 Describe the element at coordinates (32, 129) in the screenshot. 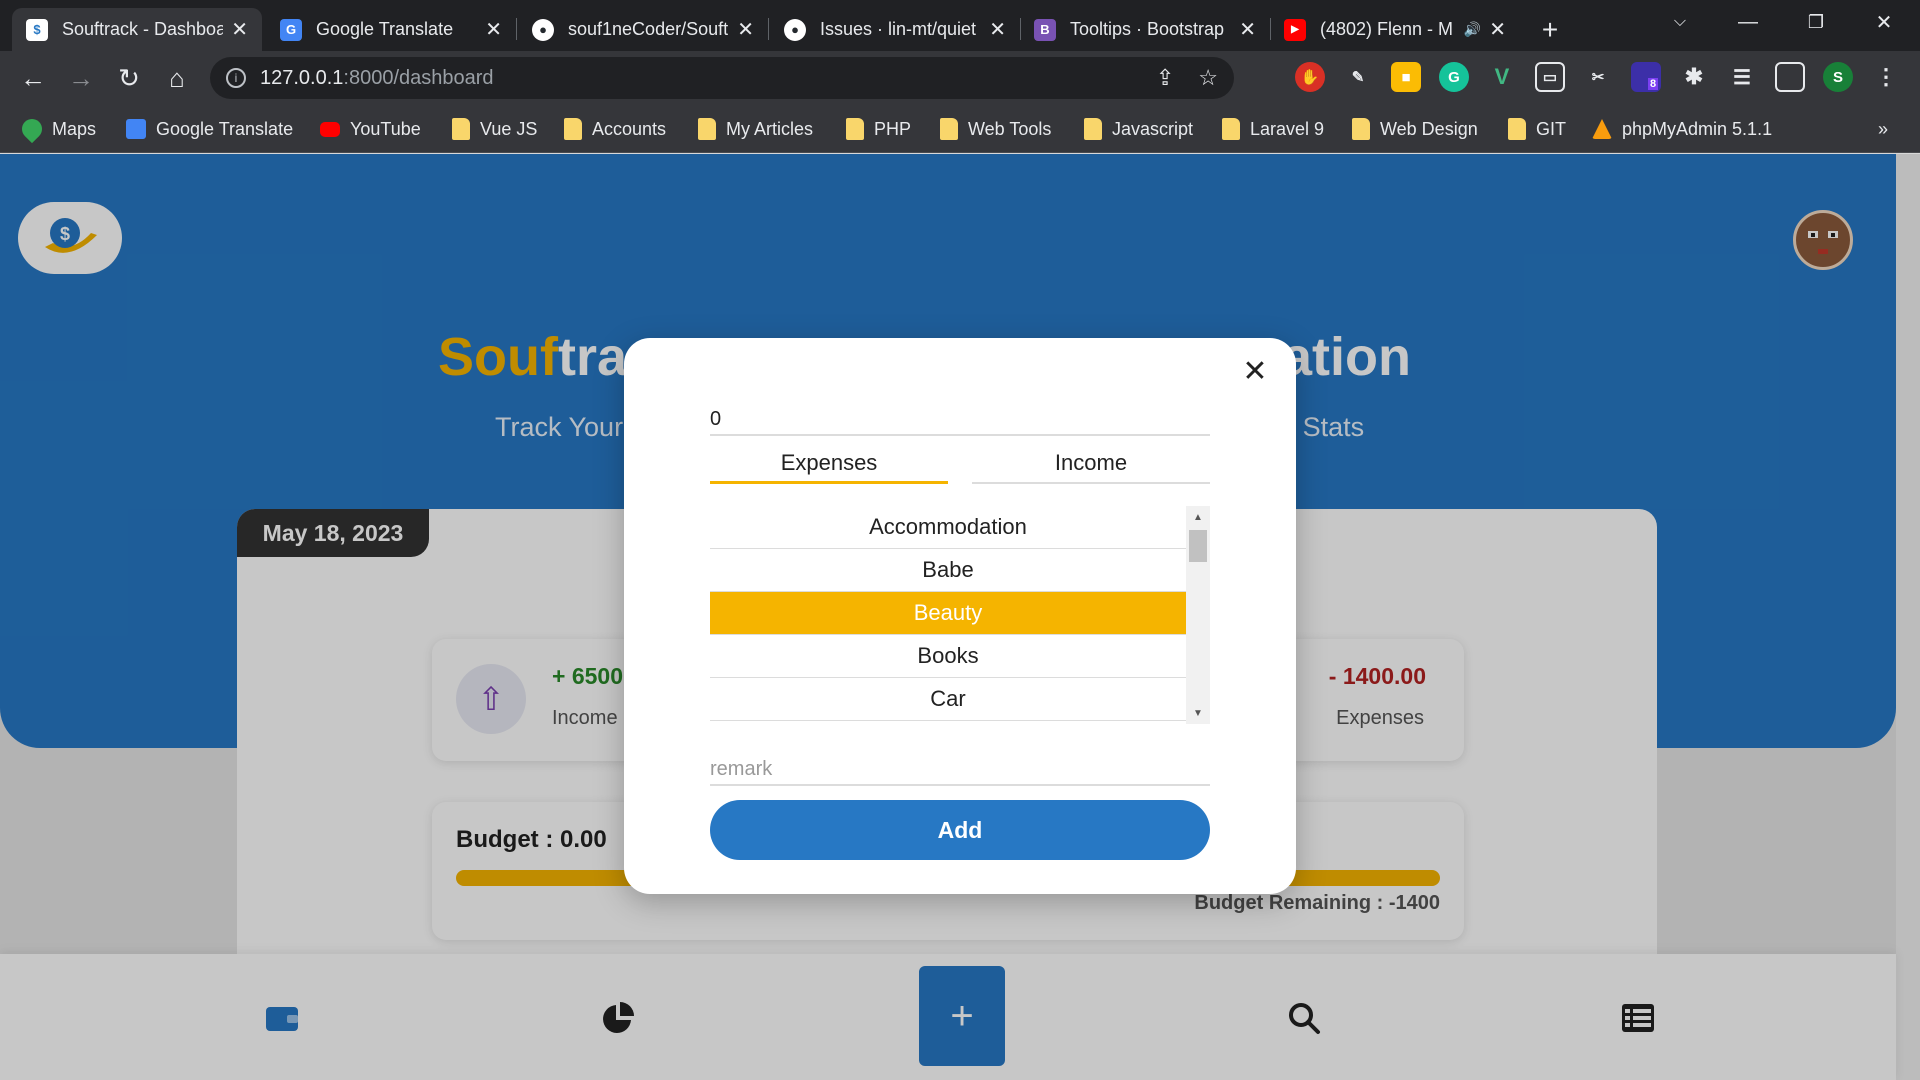

I see `maps-pin-icon` at that location.